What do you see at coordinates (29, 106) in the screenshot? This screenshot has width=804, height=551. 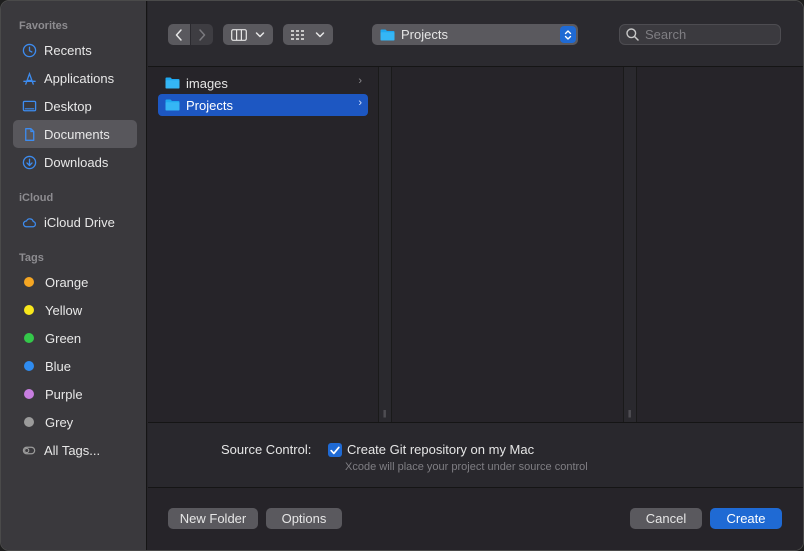 I see `desktop-icon` at bounding box center [29, 106].